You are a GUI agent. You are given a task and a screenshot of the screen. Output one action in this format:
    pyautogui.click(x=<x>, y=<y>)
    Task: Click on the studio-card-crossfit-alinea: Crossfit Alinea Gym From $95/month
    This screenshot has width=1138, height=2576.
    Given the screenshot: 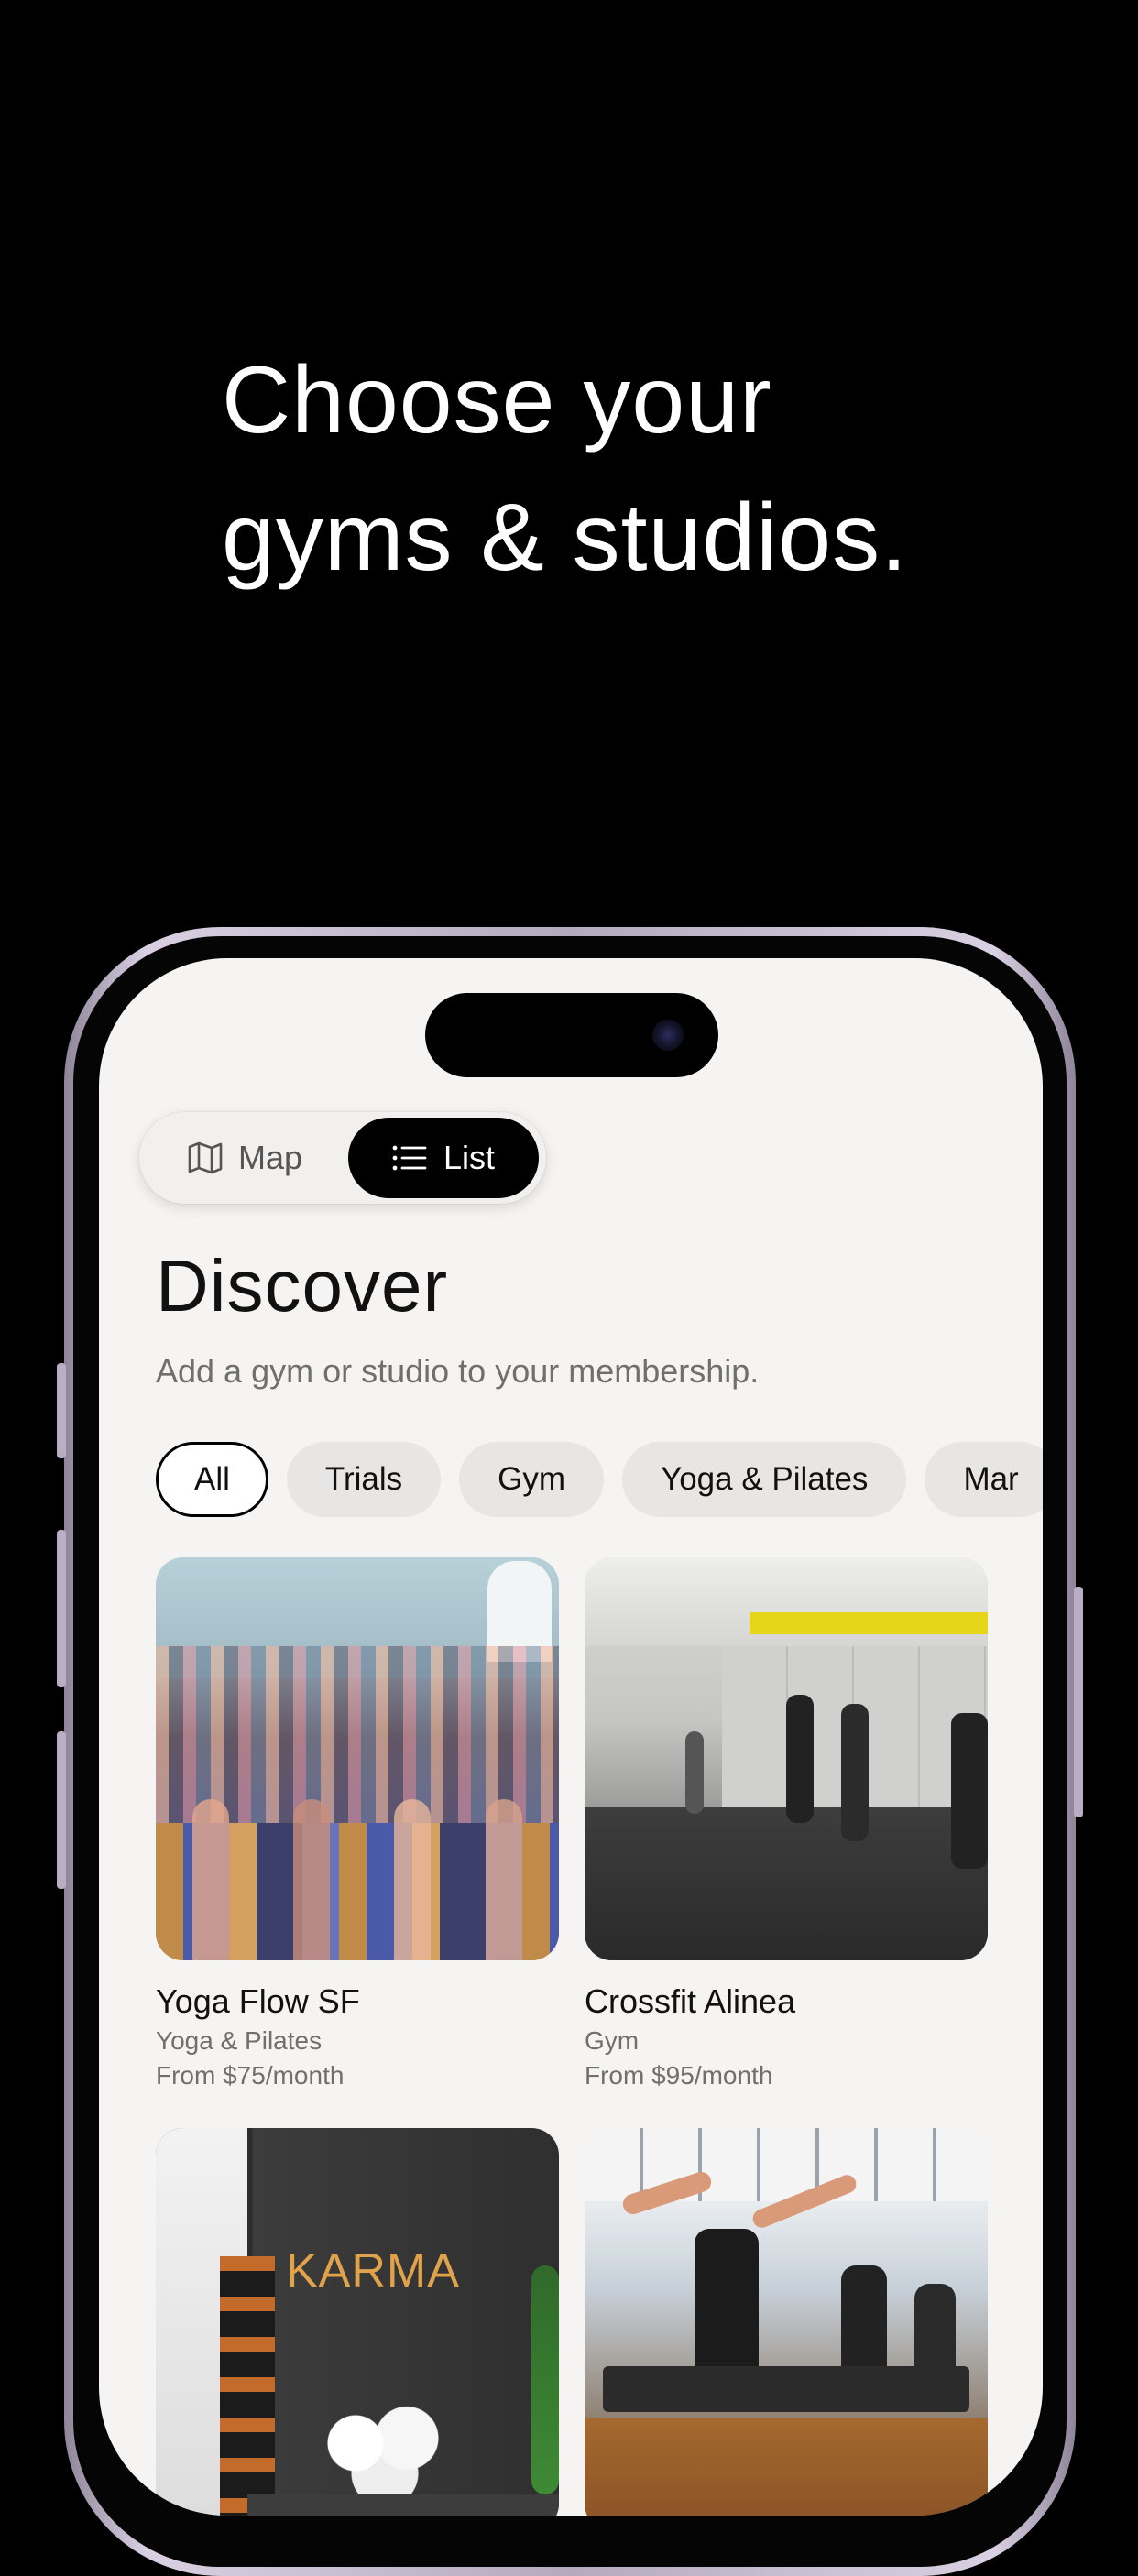 What is the action you would take?
    pyautogui.click(x=786, y=1824)
    